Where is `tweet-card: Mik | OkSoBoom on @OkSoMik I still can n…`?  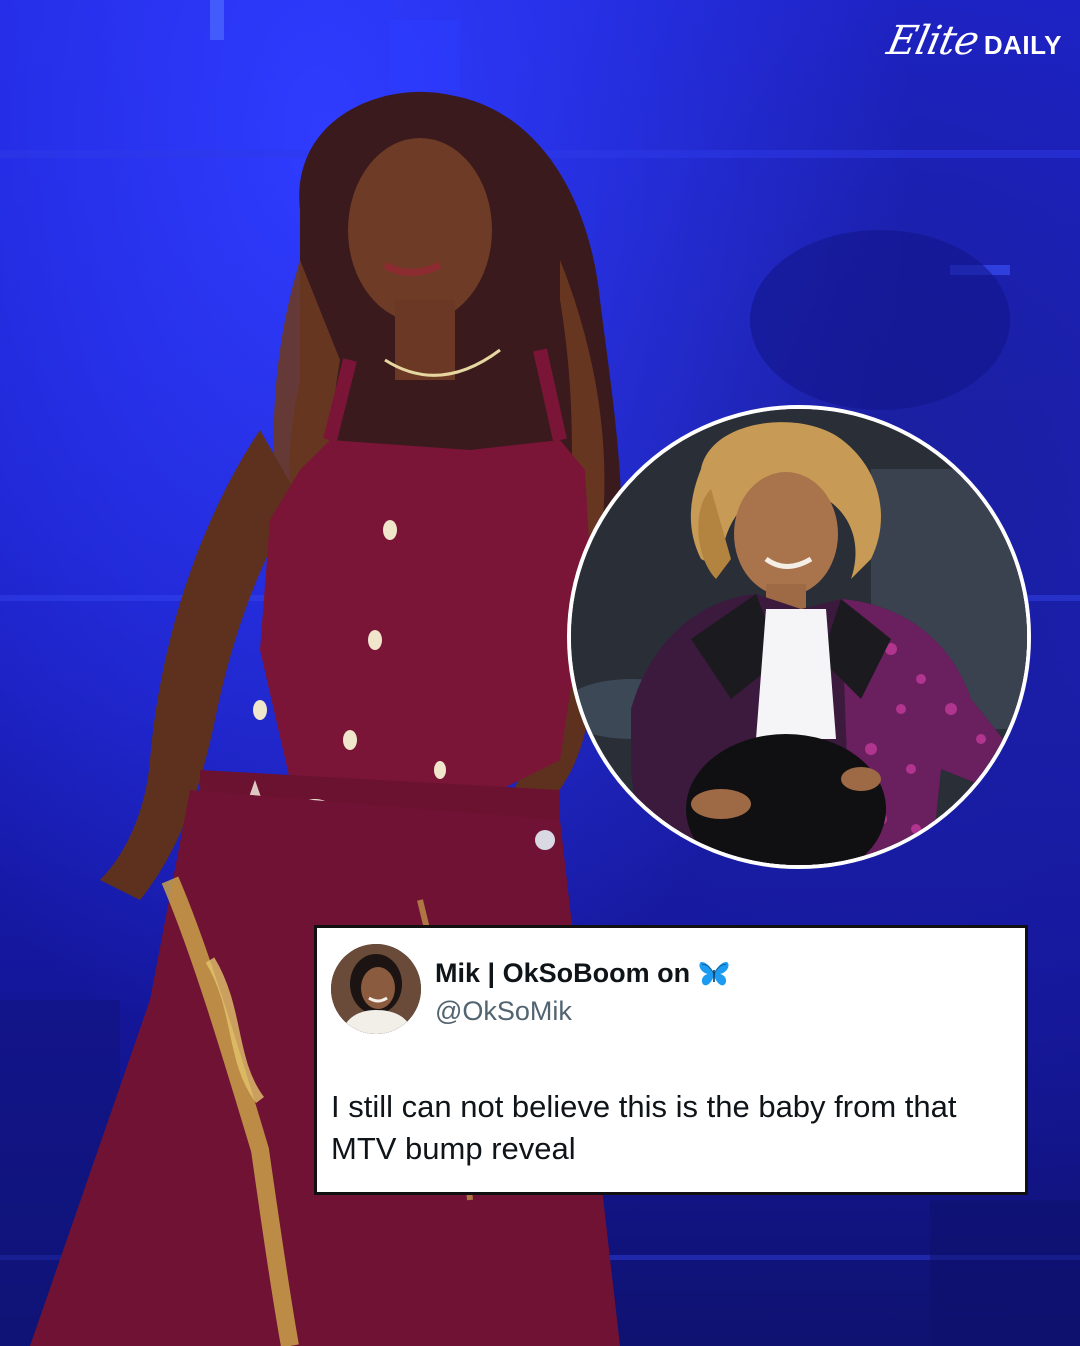
tweet-card: Mik | OkSoBoom on @OkSoMik I still can n… is located at coordinates (671, 1060).